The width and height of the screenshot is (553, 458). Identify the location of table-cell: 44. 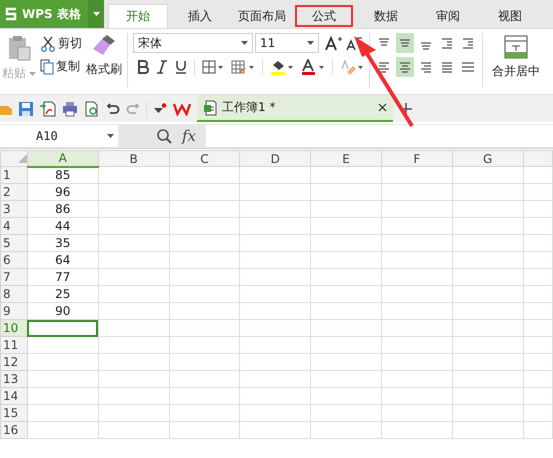
(62, 226).